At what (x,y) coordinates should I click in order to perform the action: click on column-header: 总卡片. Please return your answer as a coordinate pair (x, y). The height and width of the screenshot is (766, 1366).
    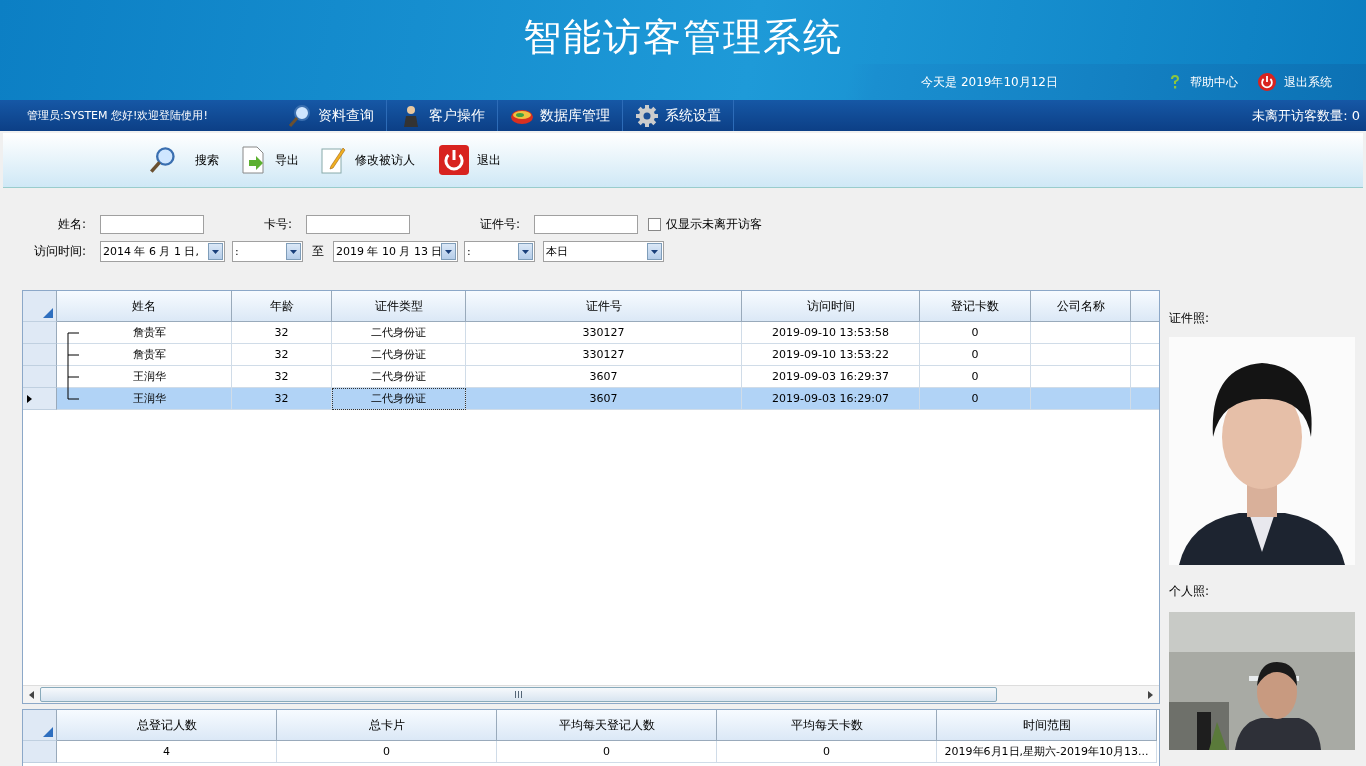
    Looking at the image, I should click on (387, 725).